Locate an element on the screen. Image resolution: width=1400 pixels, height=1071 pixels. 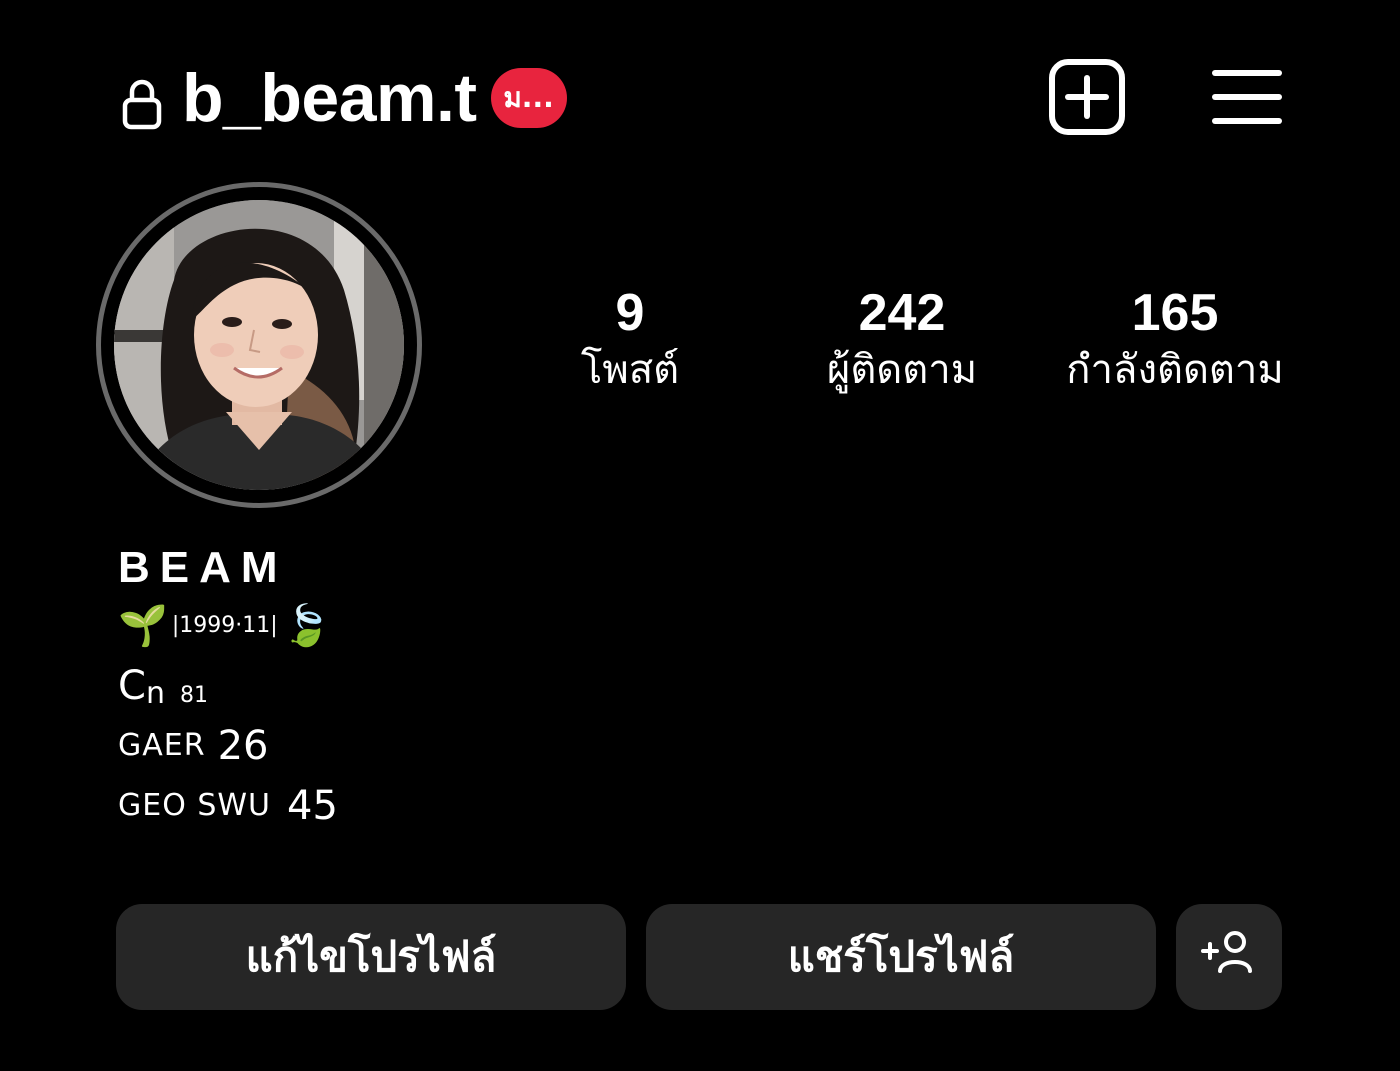
leaf-emoji: 🍃 is located at coordinates (306, 626).